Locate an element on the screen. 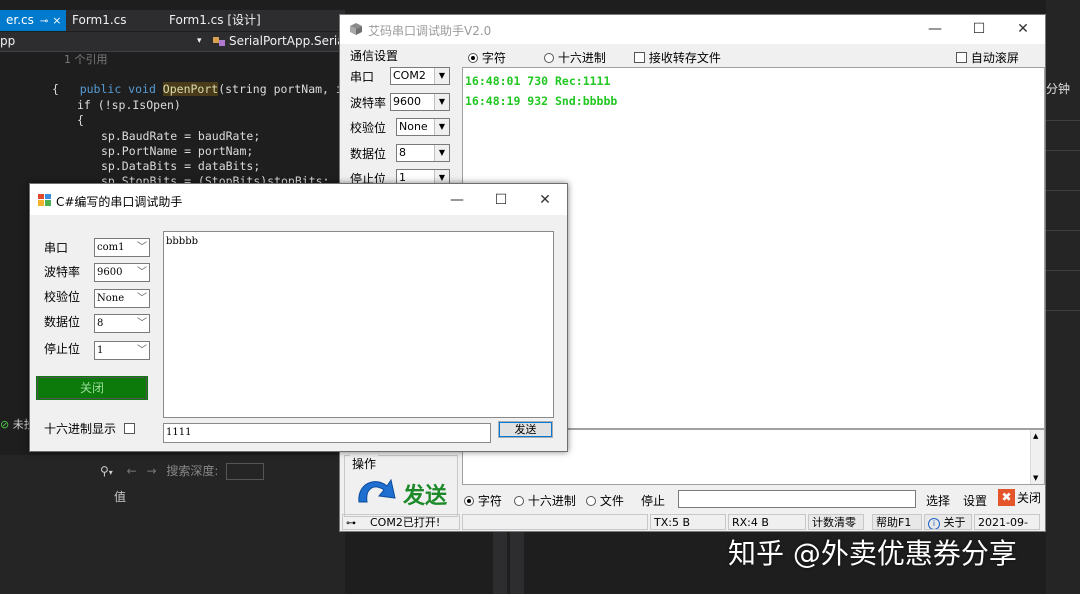  cs-receive-area: bbbbb is located at coordinates (358, 324).